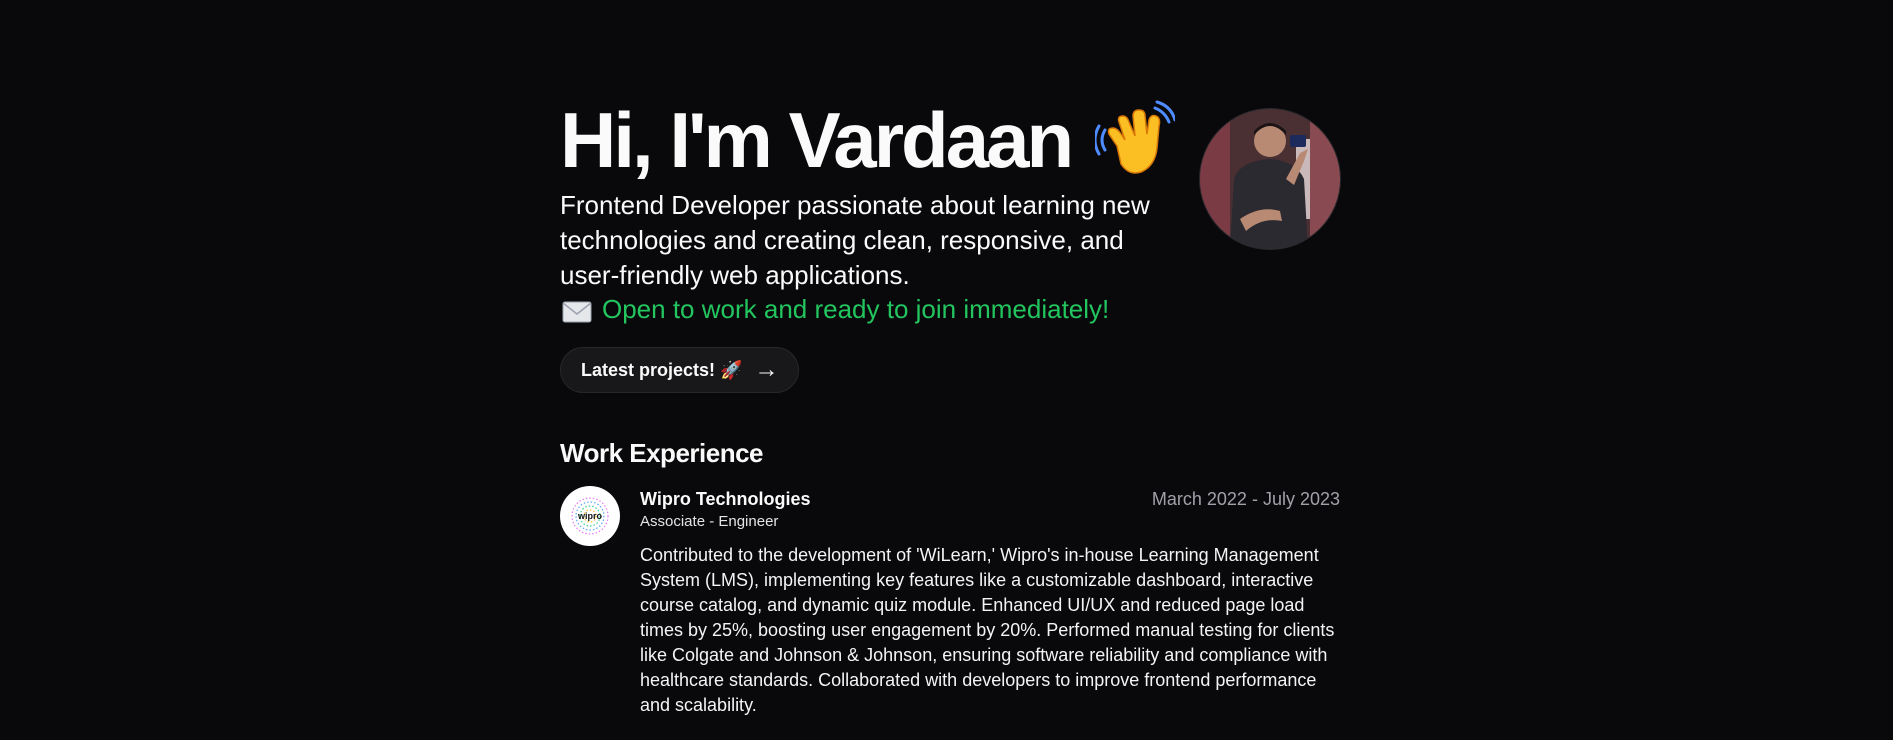 This screenshot has width=1893, height=740. What do you see at coordinates (1270, 179) in the screenshot?
I see `avatar` at bounding box center [1270, 179].